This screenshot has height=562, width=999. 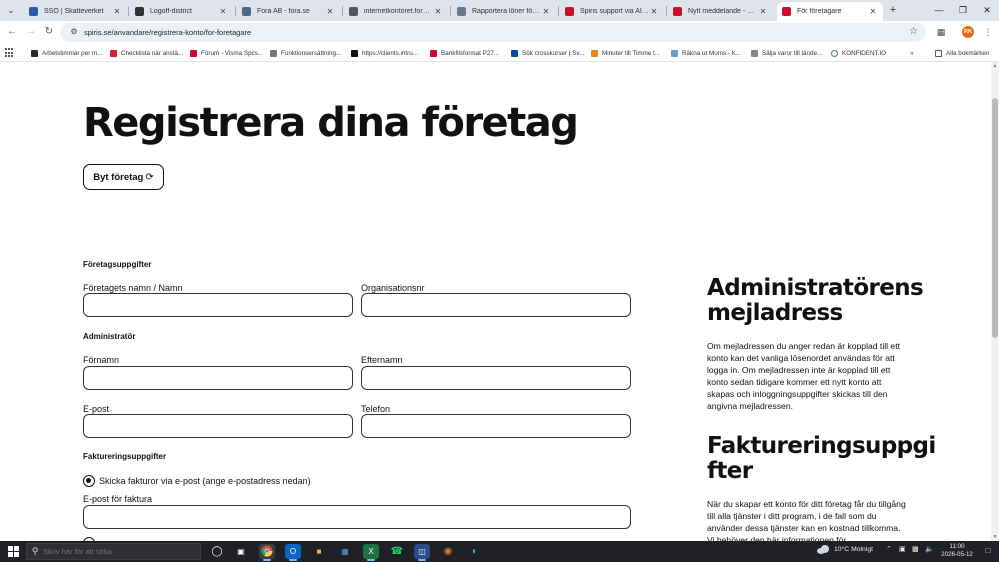 I want to click on volume-icon: 🔈, so click(x=929, y=549).